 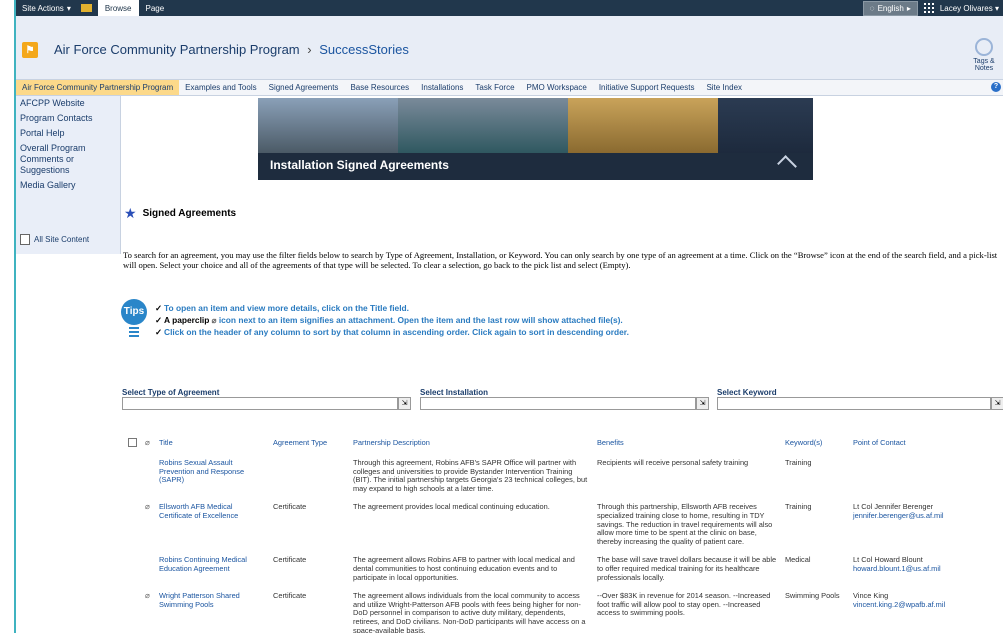 What do you see at coordinates (148, 446) in the screenshot?
I see `attachment-header-icon: ⌀` at bounding box center [148, 446].